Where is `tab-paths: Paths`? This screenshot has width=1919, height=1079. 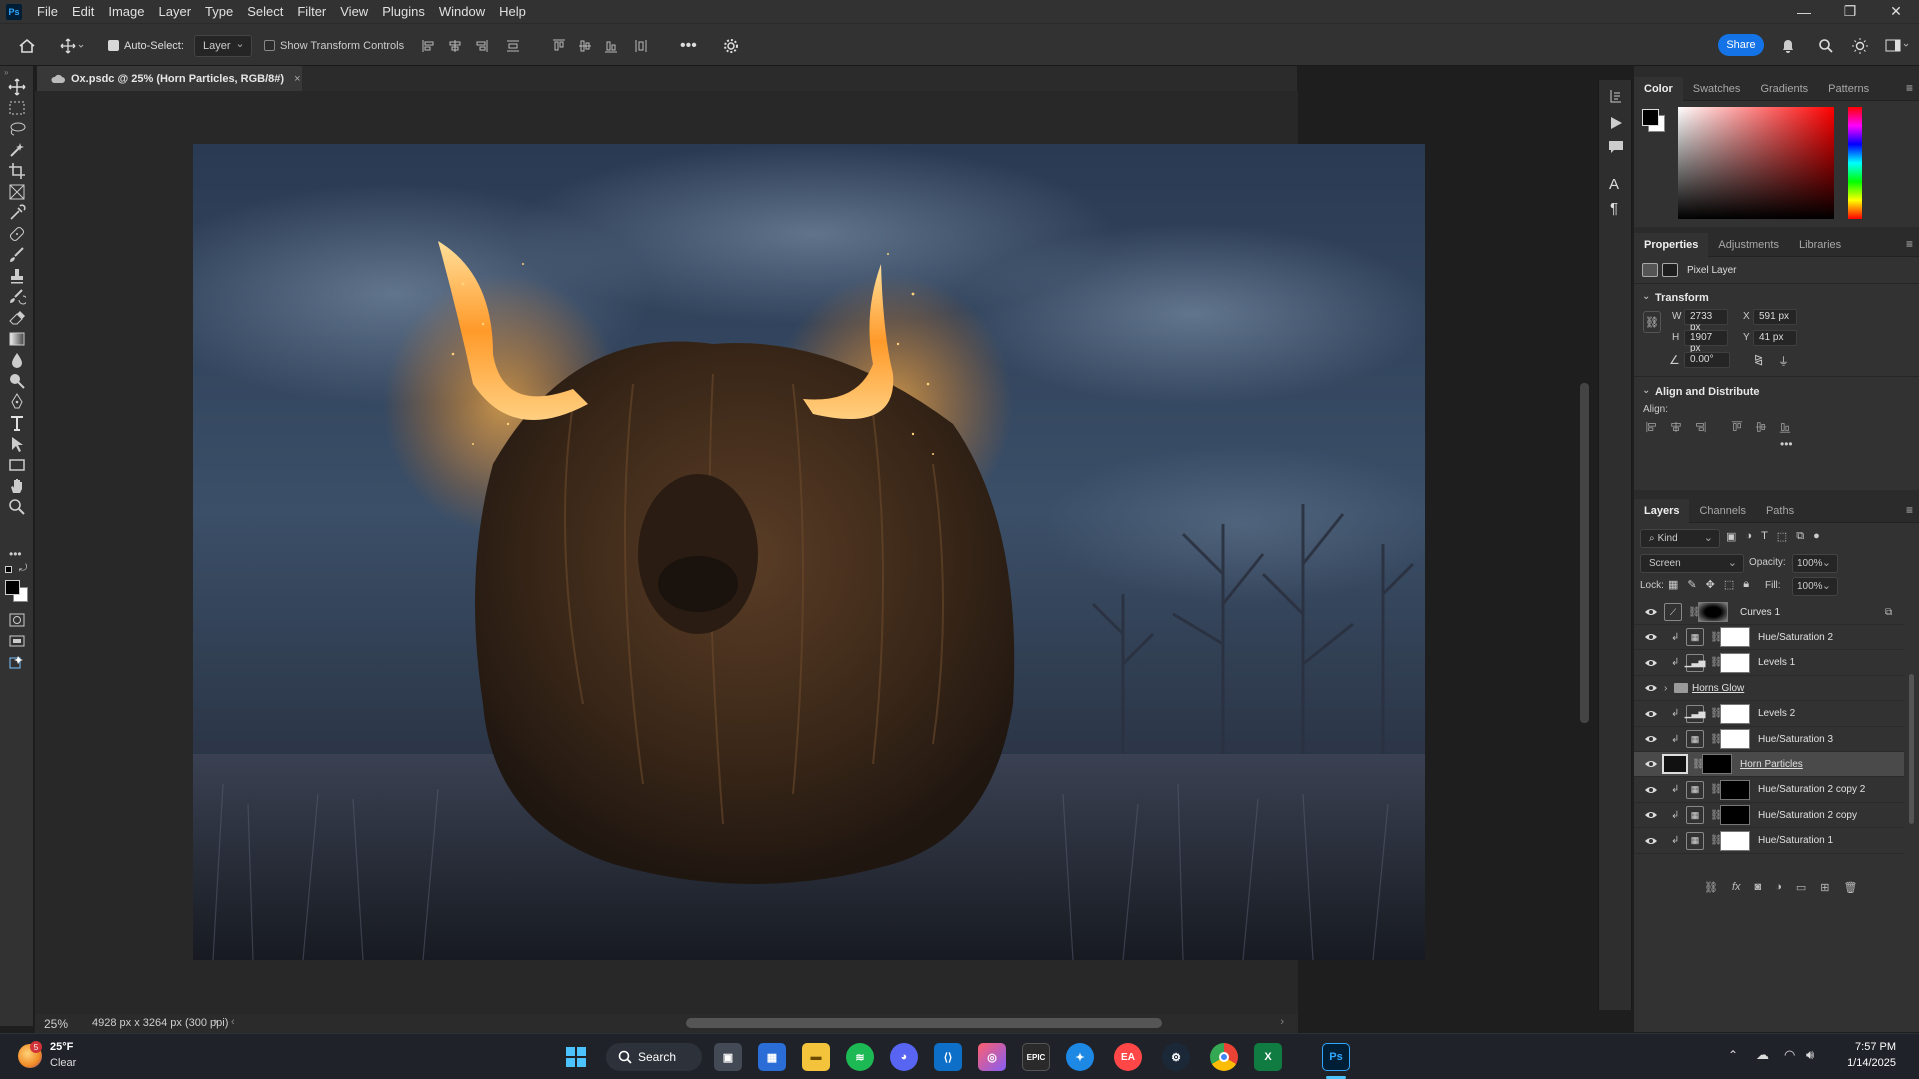
tab-paths: Paths is located at coordinates (1780, 511).